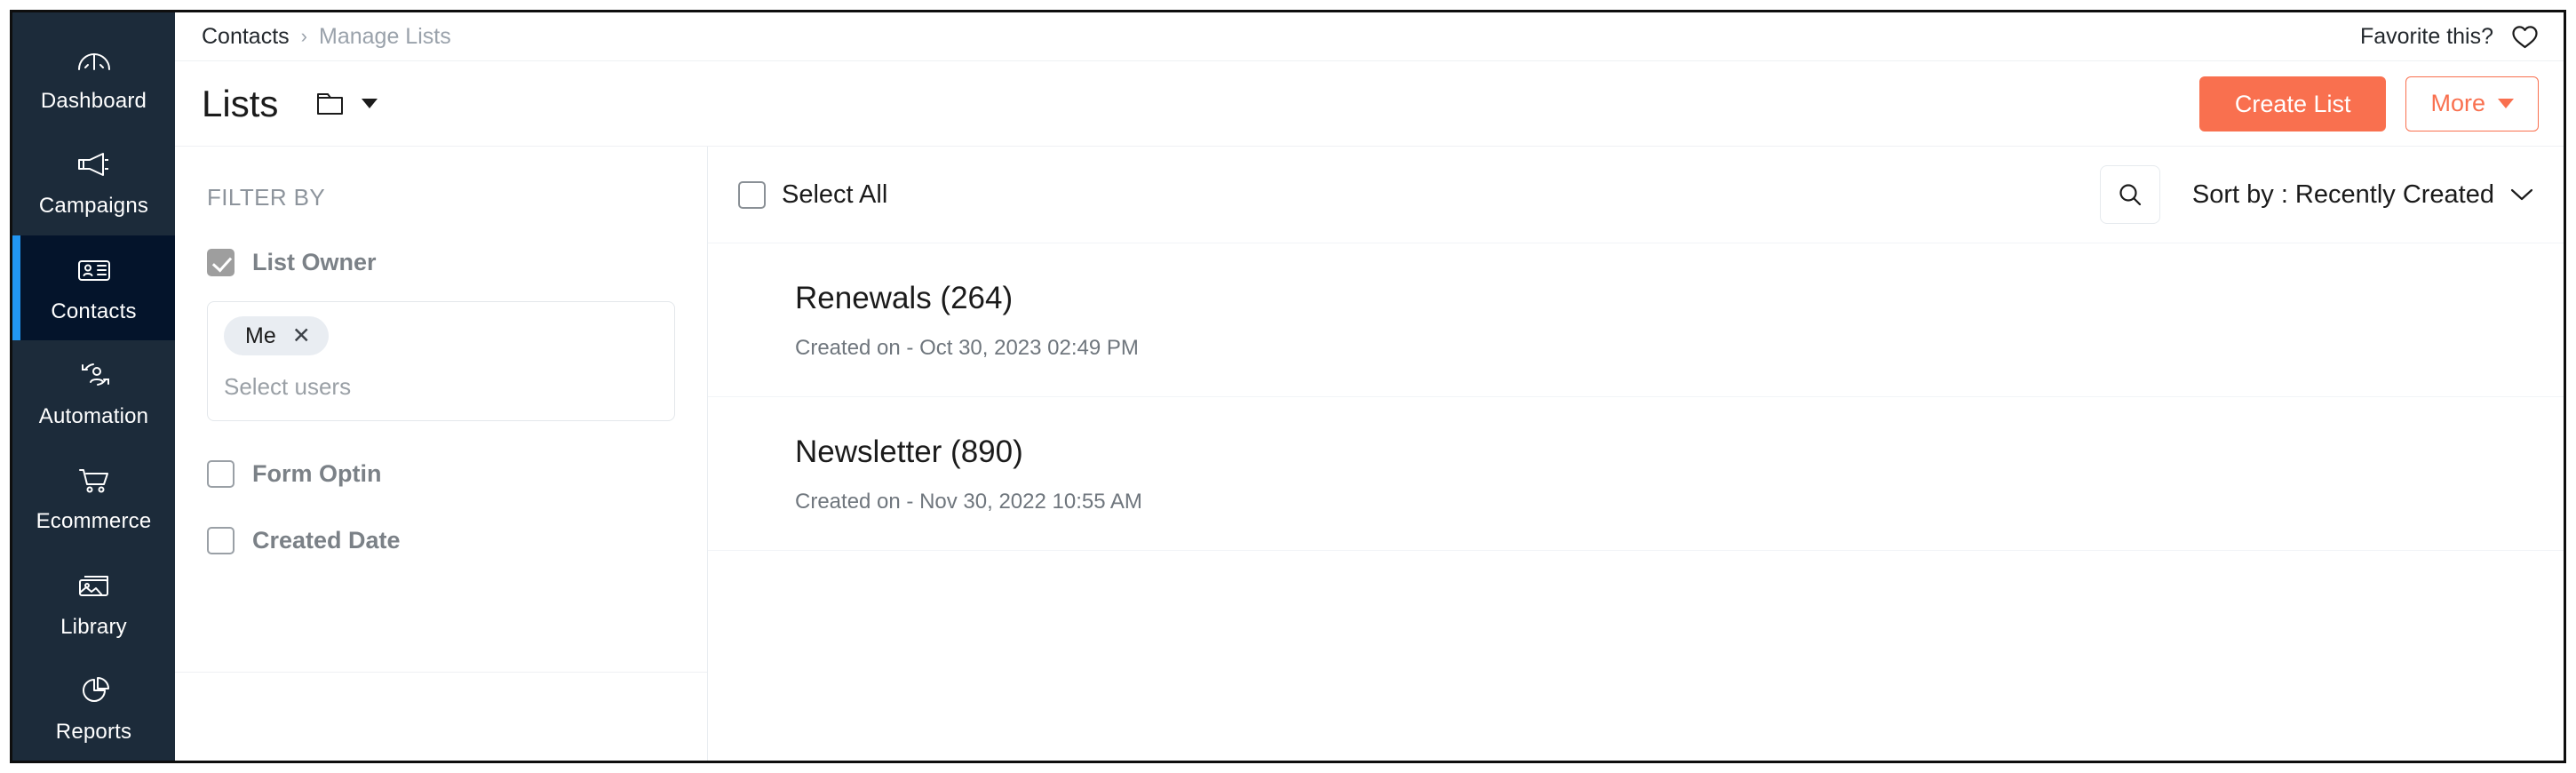 The image size is (2576, 773). Describe the element at coordinates (94, 479) in the screenshot. I see `cart-icon` at that location.